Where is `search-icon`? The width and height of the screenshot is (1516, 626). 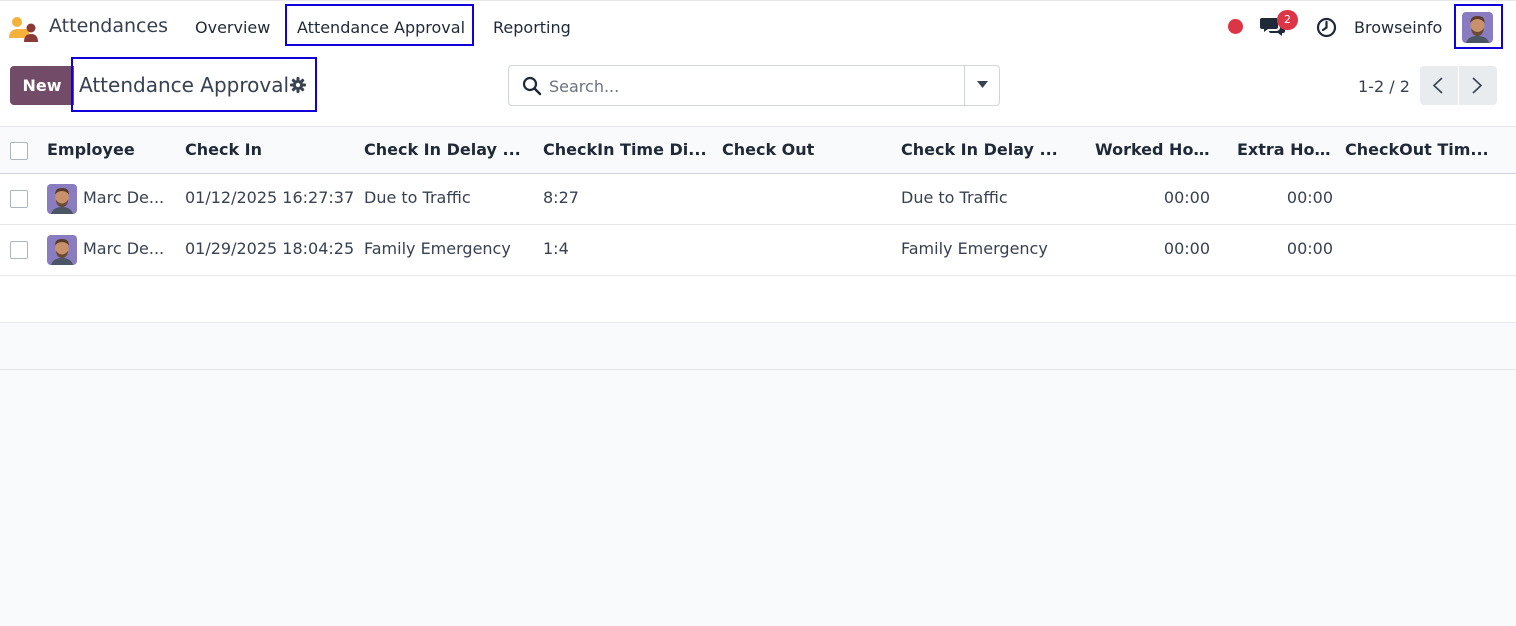
search-icon is located at coordinates (532, 86).